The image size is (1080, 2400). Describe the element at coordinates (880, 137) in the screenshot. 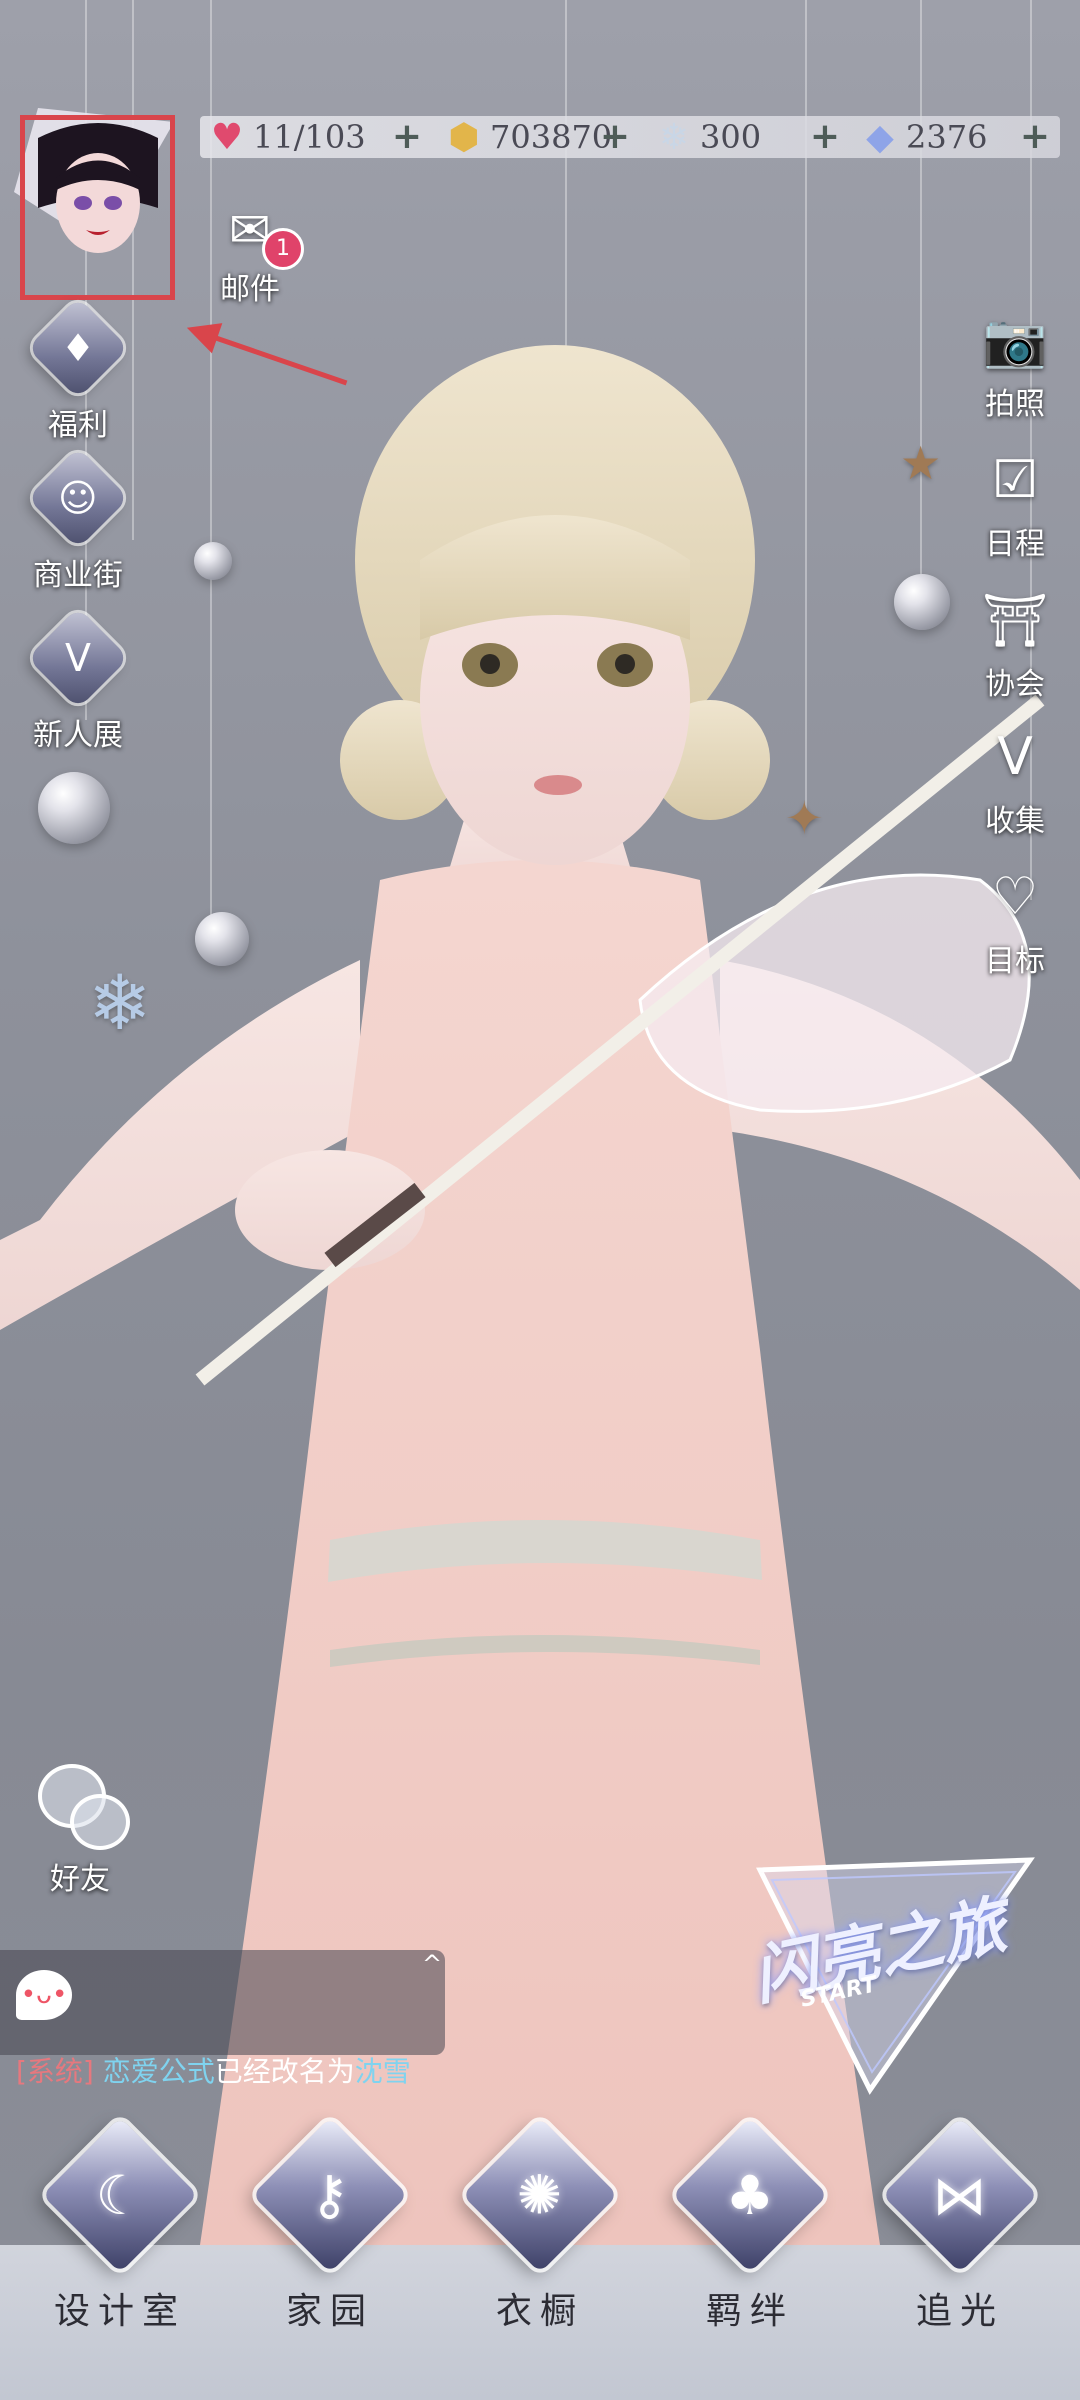

I see `diamond-icon: ◆` at that location.